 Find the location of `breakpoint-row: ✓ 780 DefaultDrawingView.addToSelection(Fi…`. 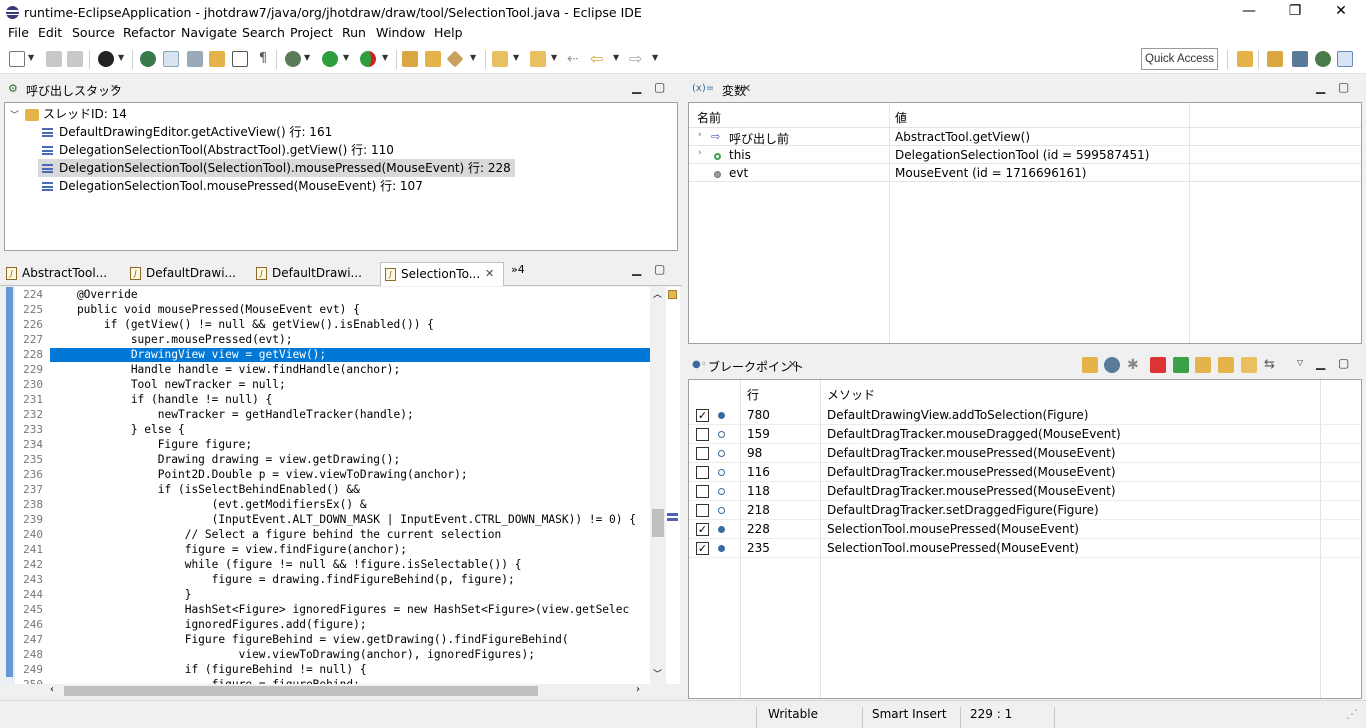

breakpoint-row: ✓ 780 DefaultDrawingView.addToSelection(Fi… is located at coordinates (1025, 415).